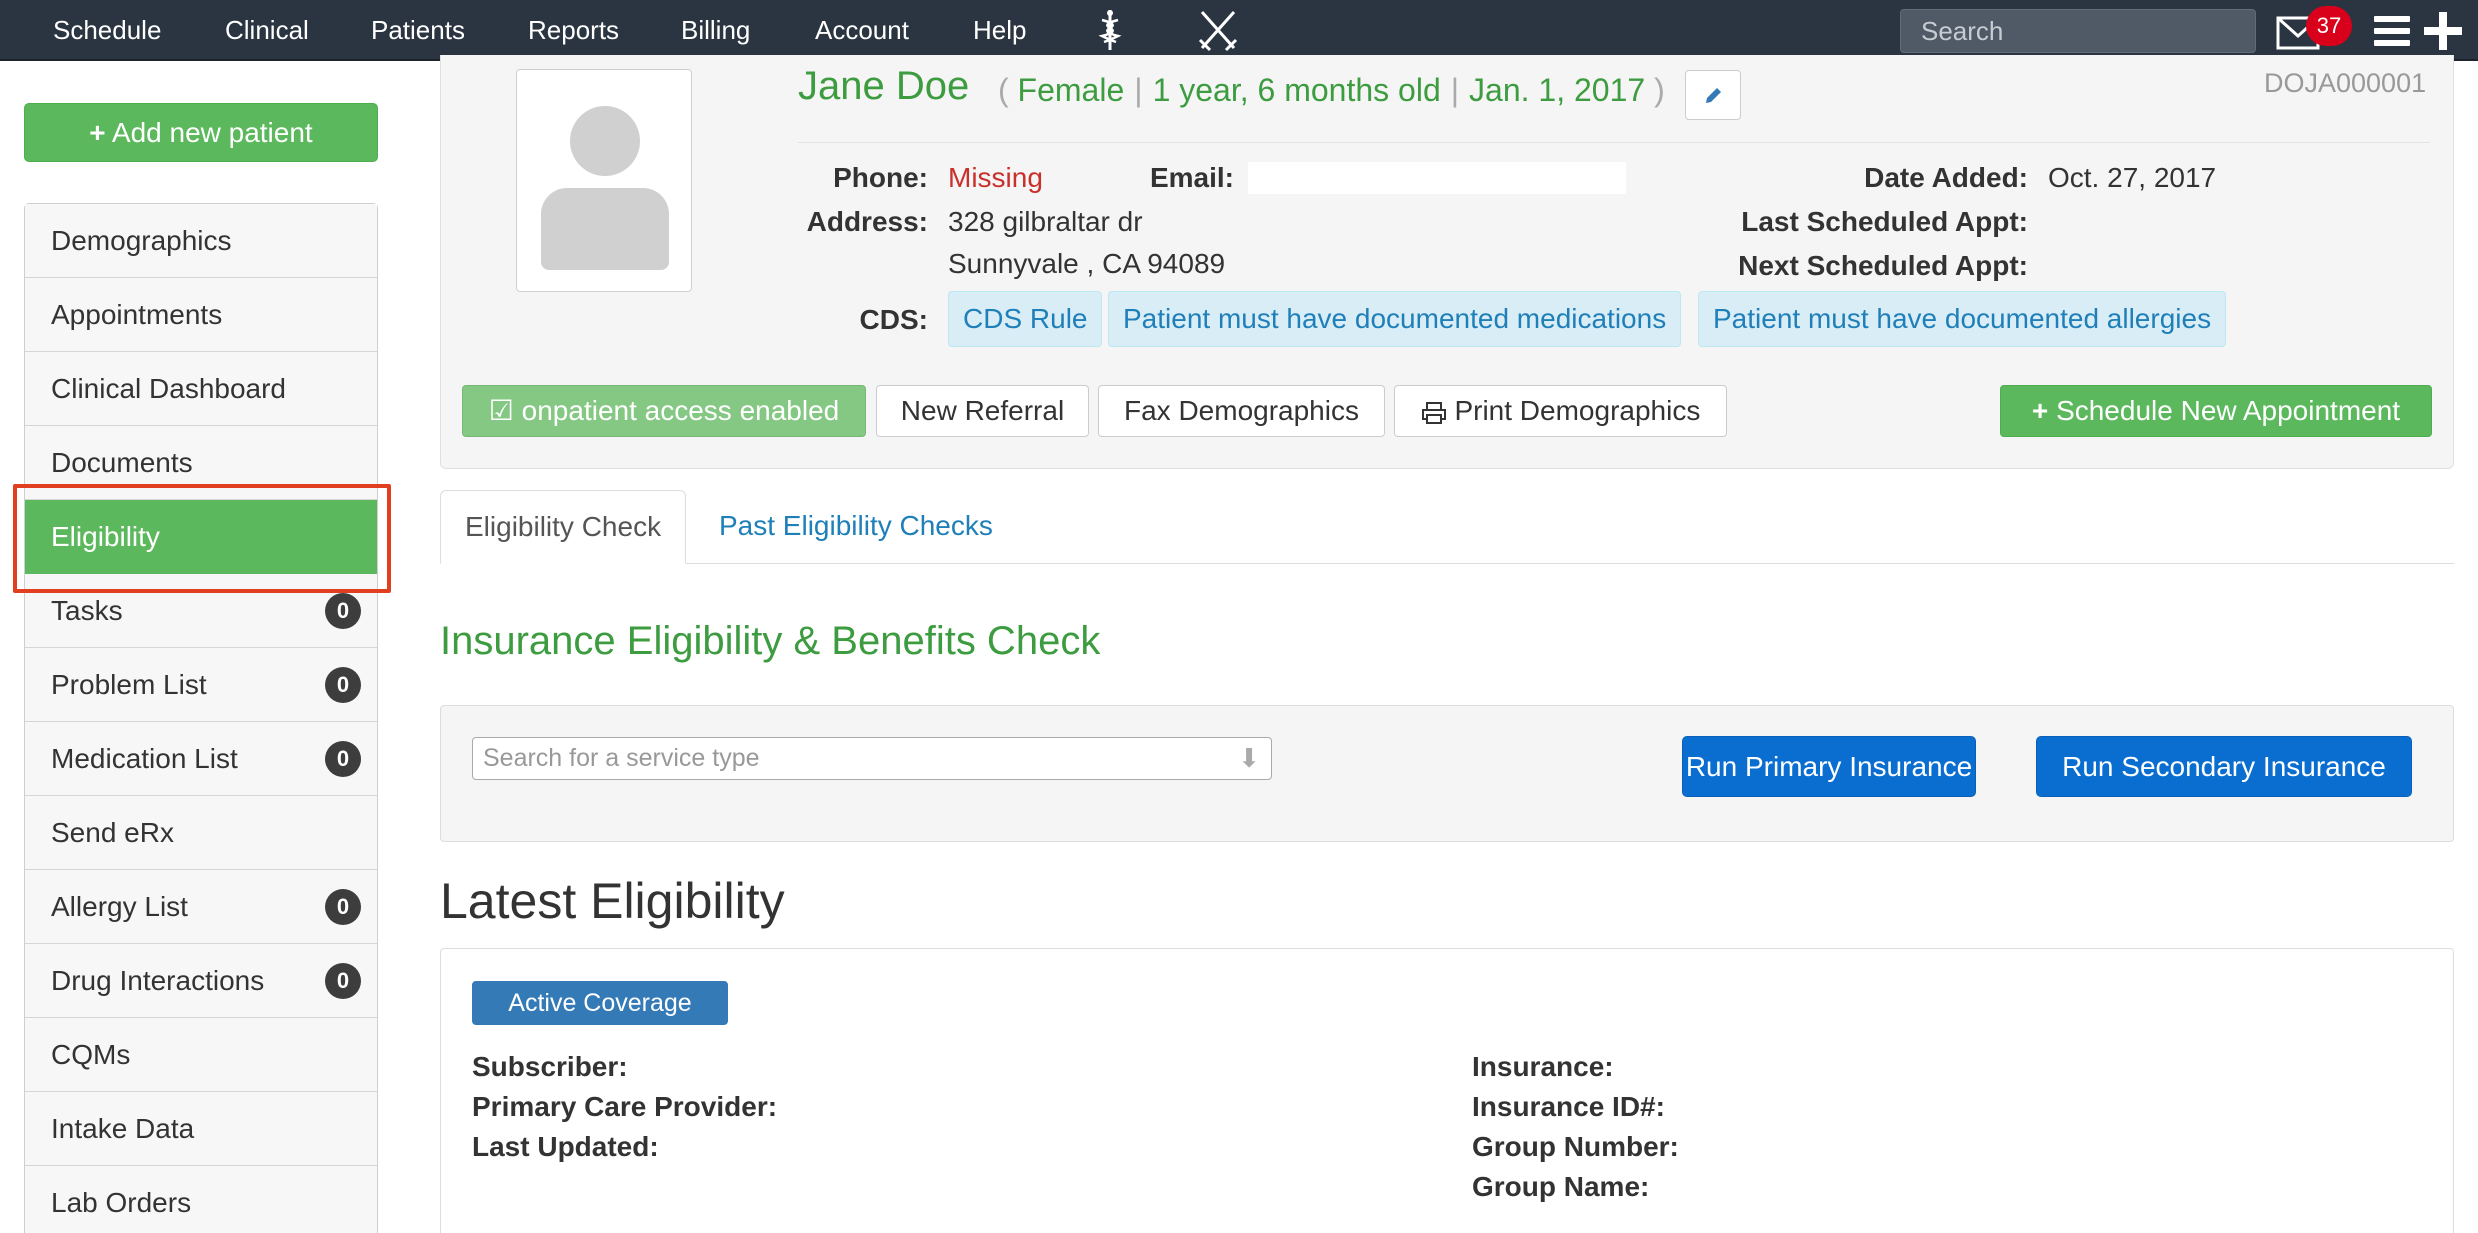  Describe the element at coordinates (137, 314) in the screenshot. I see `sidebar-item-label: Appointments` at that location.